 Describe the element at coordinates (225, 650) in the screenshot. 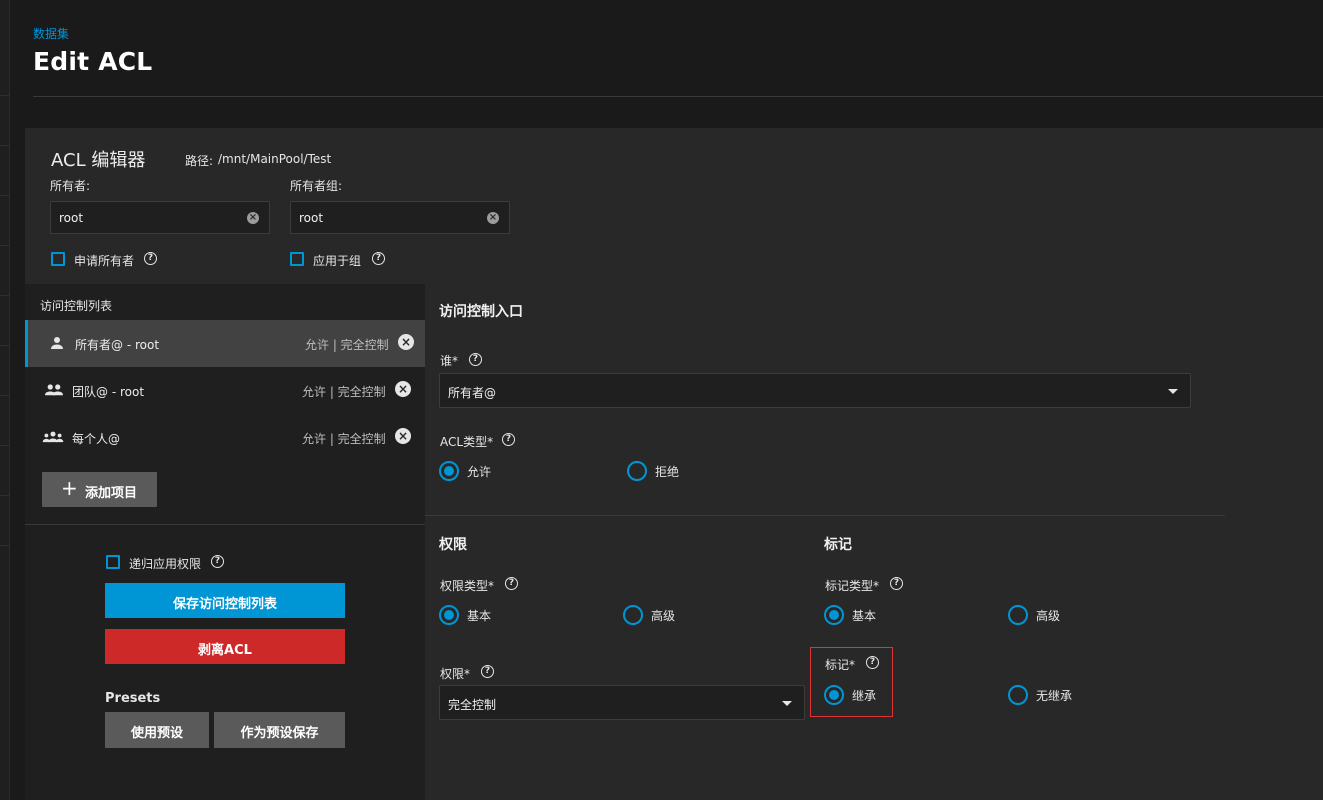

I see `strip-acl-label: 剥离ACL` at that location.